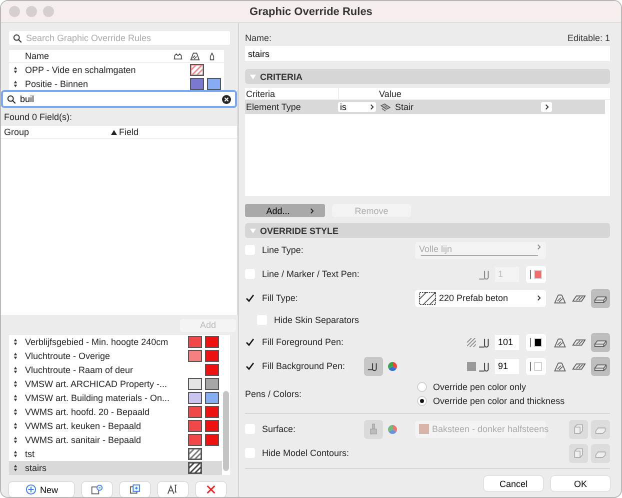 Image resolution: width=622 pixels, height=498 pixels. I want to click on value-menu-button, so click(546, 107).